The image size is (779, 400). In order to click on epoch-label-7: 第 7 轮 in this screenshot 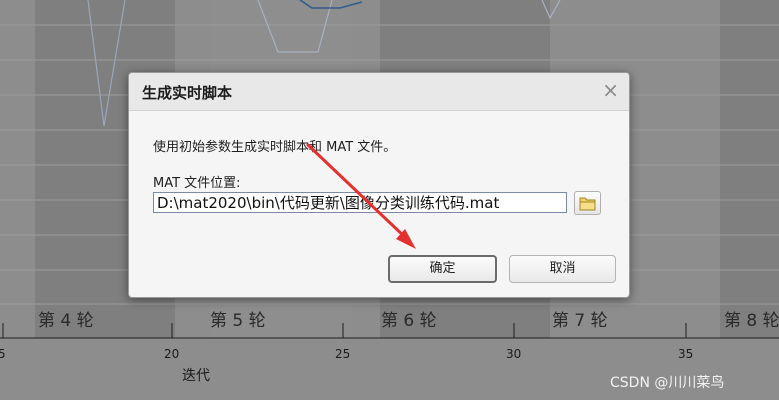, I will do `click(580, 321)`.